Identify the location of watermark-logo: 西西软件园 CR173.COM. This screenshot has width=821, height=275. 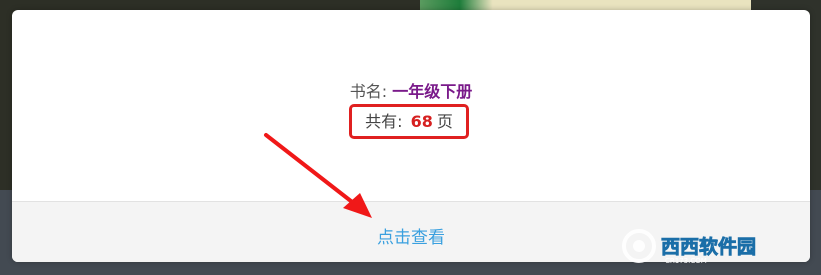
(689, 247).